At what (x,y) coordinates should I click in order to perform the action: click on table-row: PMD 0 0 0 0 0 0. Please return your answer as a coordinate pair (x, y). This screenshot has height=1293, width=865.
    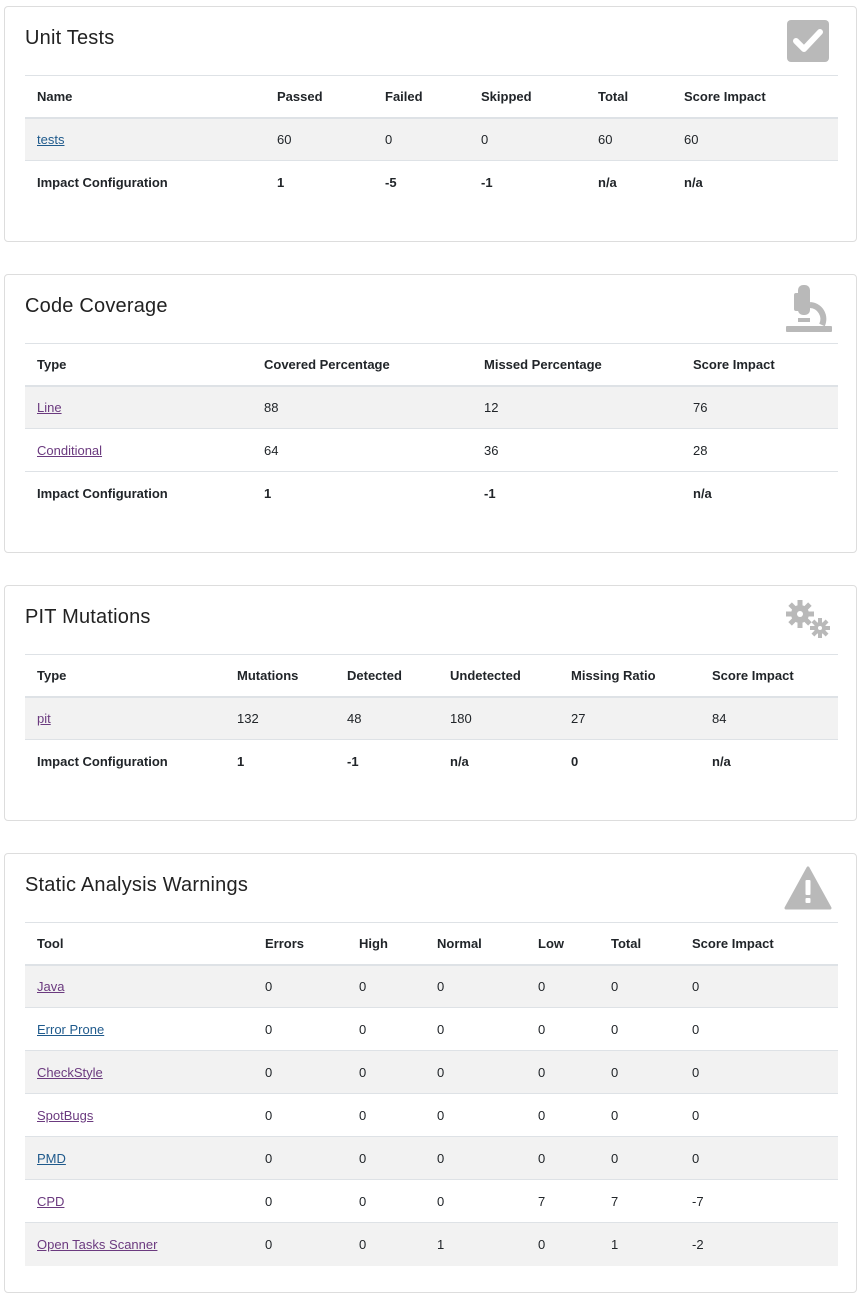
    Looking at the image, I should click on (431, 1158).